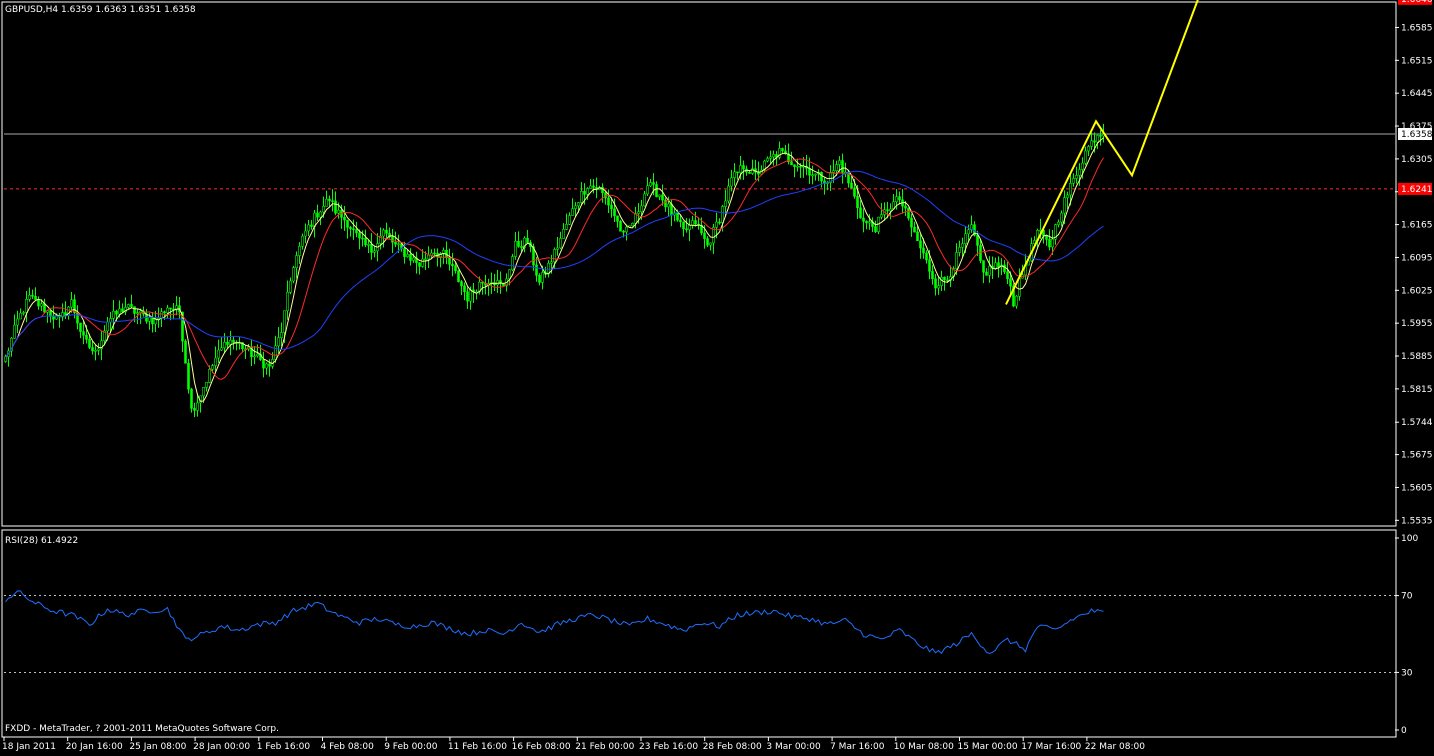  What do you see at coordinates (29, 747) in the screenshot?
I see `x-tick-label: 18 Jan 2011` at bounding box center [29, 747].